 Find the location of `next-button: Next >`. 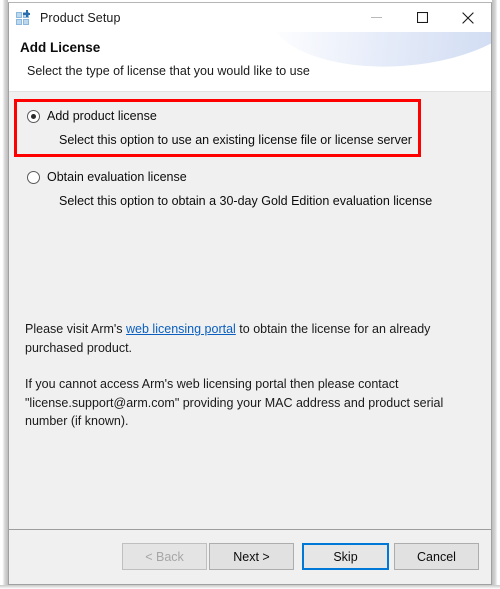

next-button: Next > is located at coordinates (251, 556).